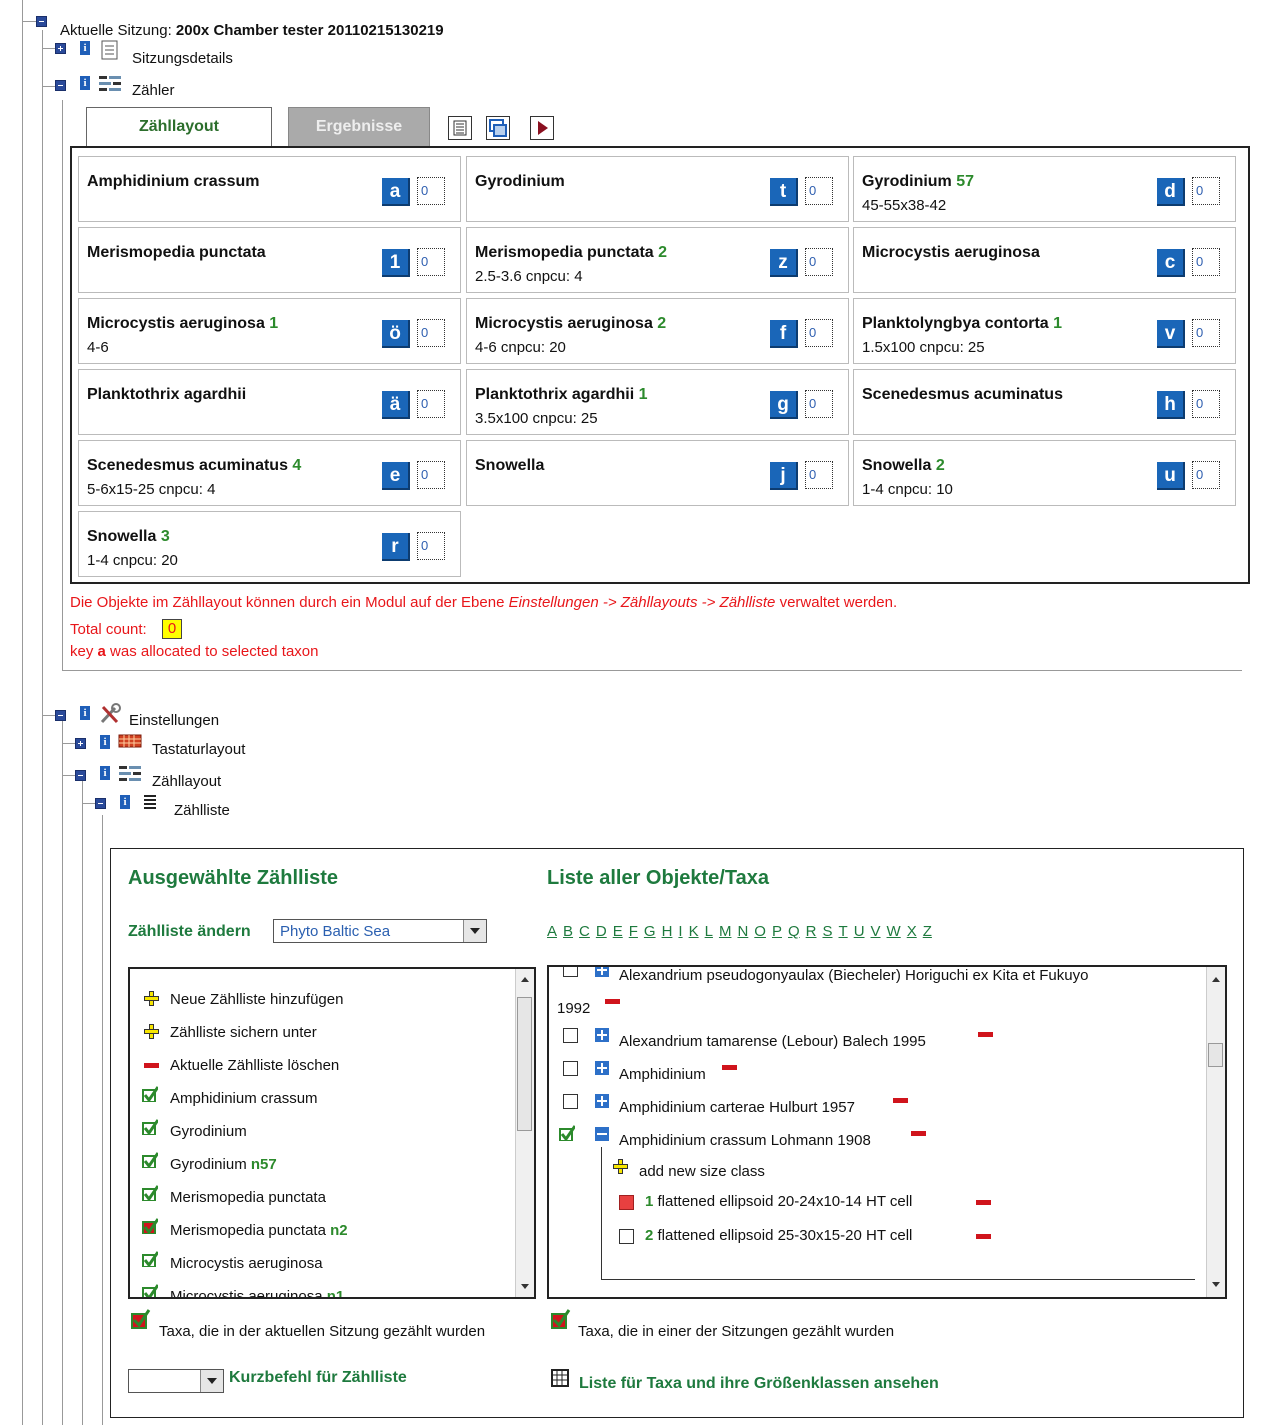 The height and width of the screenshot is (1425, 1265). What do you see at coordinates (657, 331) in the screenshot?
I see `count-cell: Microcystis aeruginosa 2 4-6 cnpcu: 20 f 0` at bounding box center [657, 331].